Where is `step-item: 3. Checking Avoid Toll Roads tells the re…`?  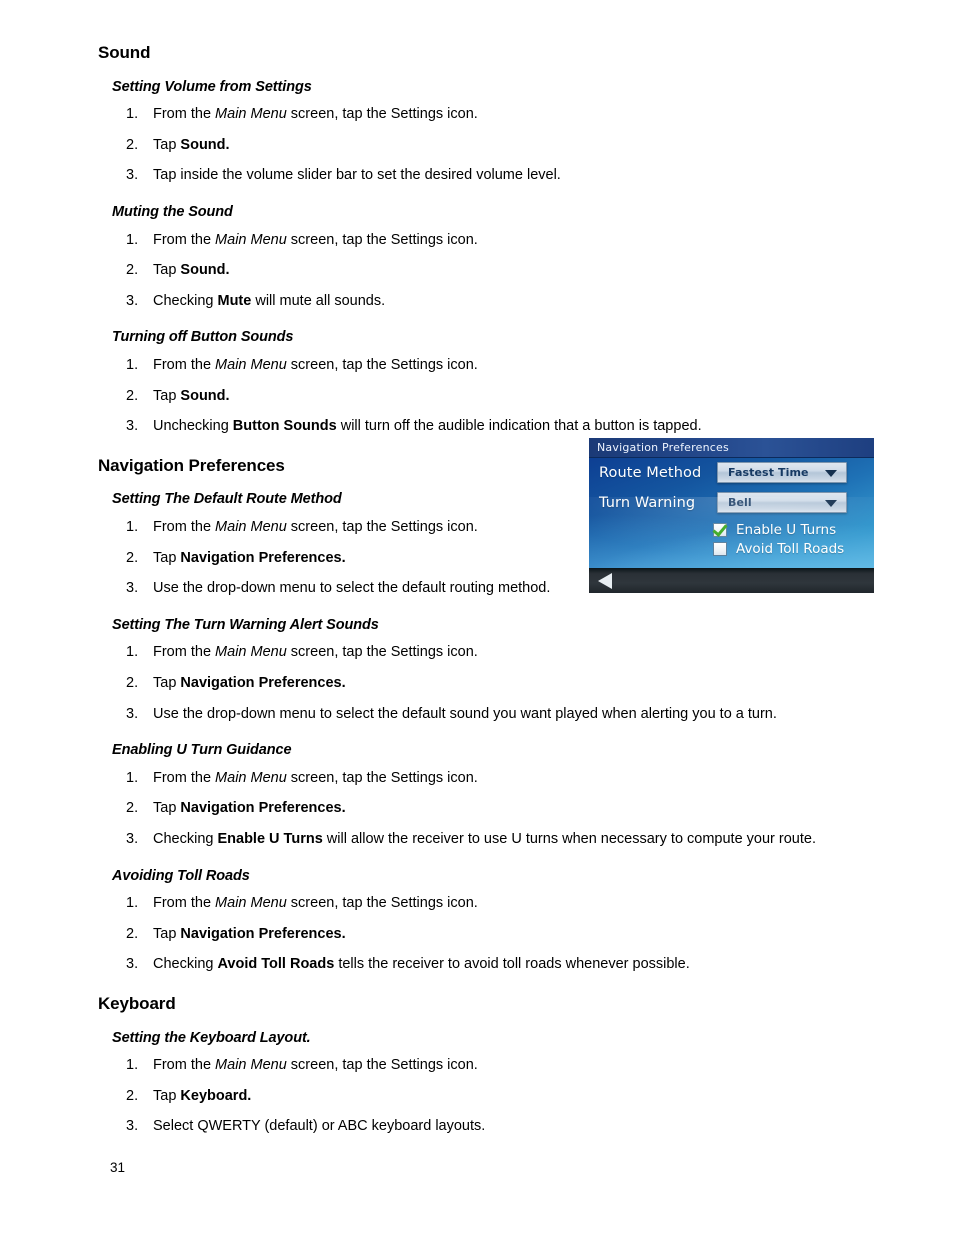 step-item: 3. Checking Avoid Toll Roads tells the re… is located at coordinates (493, 965).